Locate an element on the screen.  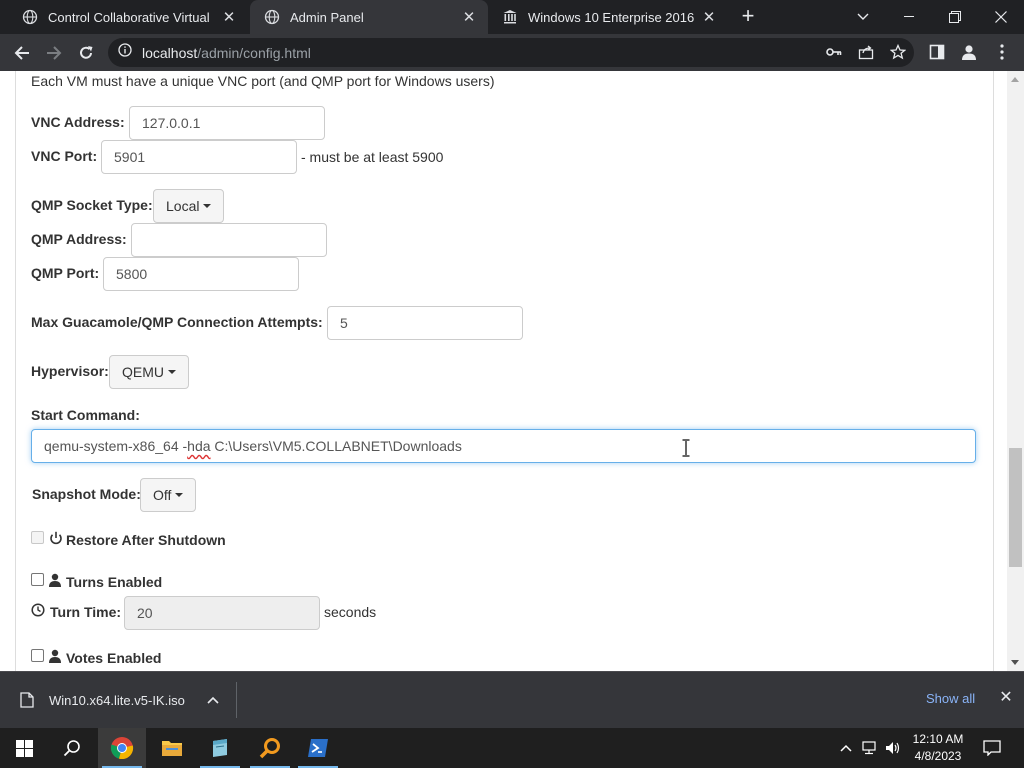
address-bar: localhost/admin/config.html is located at coordinates (511, 52).